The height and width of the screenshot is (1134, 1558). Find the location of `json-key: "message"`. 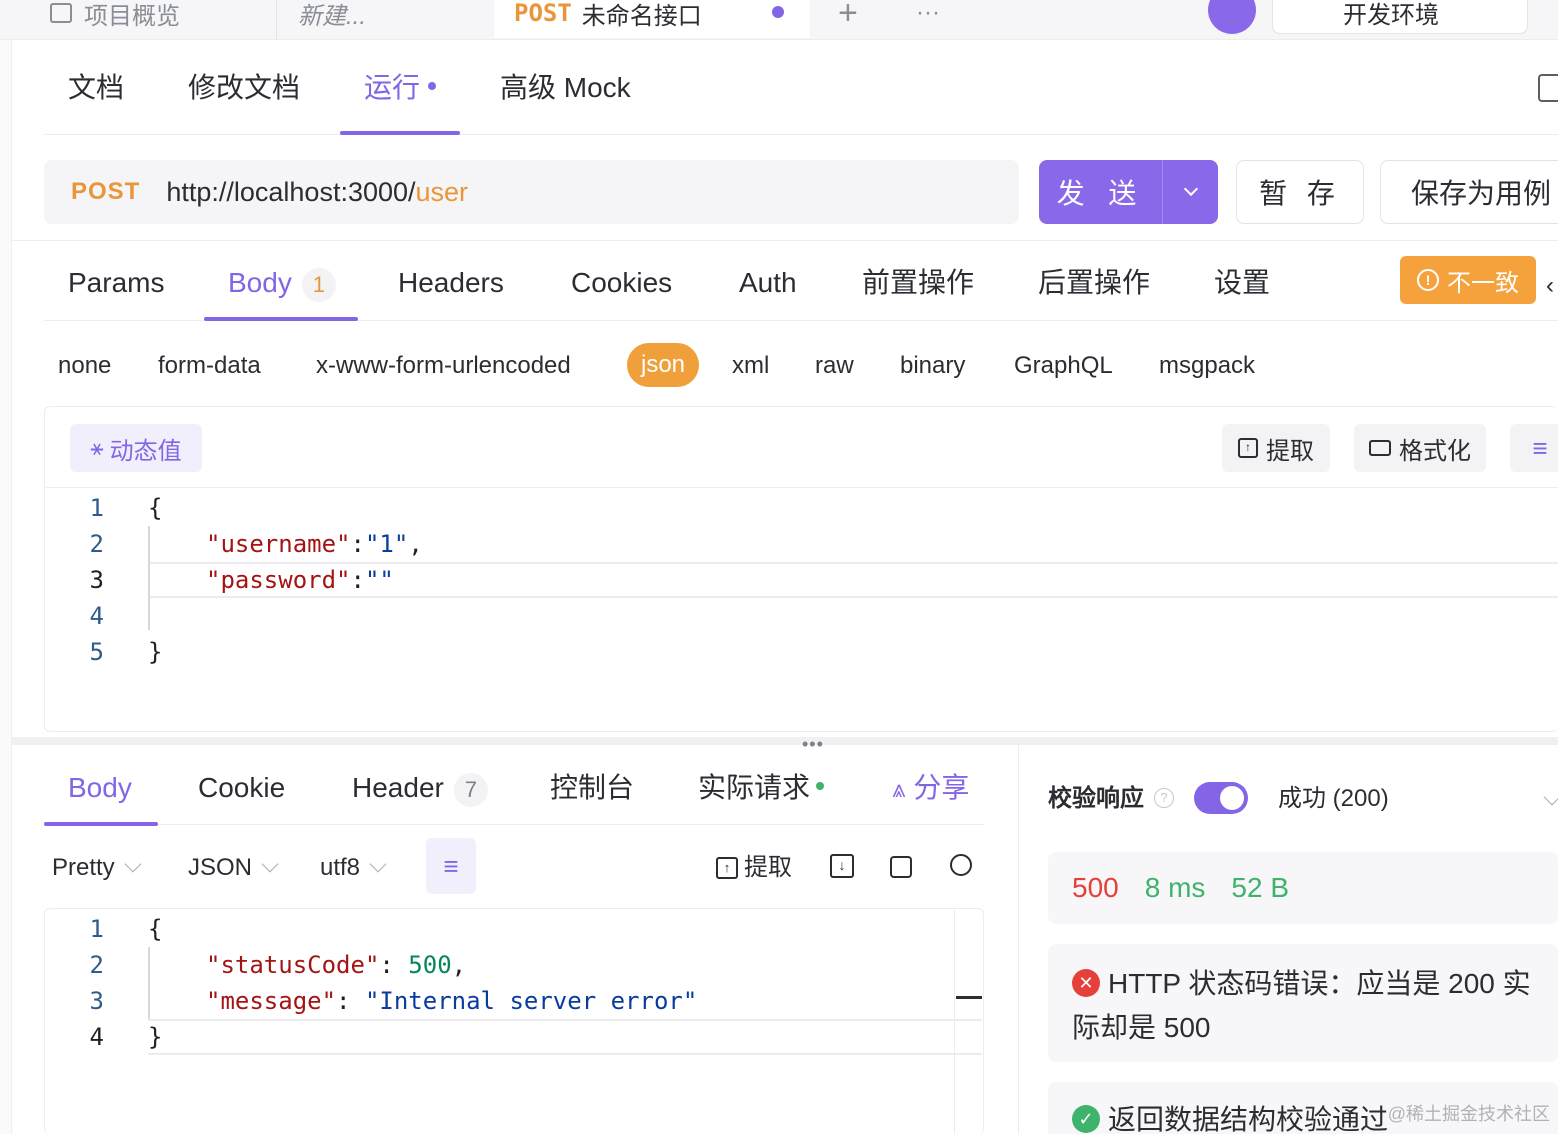

json-key: "message" is located at coordinates (271, 1001).